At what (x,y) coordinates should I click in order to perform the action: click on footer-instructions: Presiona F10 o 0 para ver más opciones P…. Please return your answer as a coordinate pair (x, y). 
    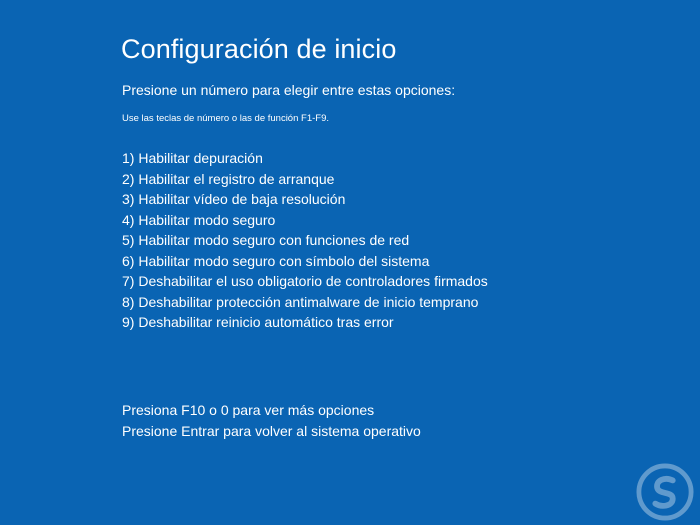
    Looking at the image, I should click on (271, 421).